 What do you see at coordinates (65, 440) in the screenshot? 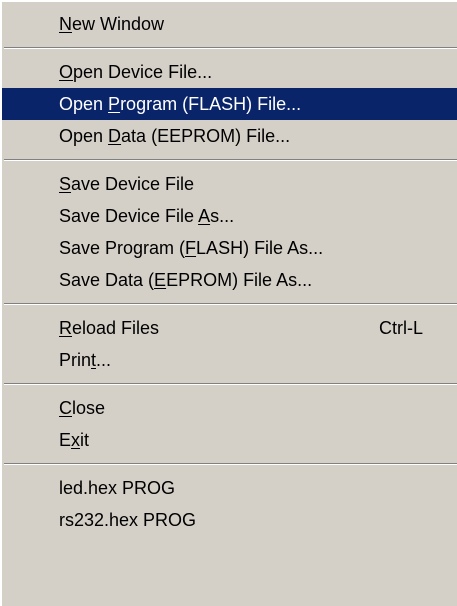
I see `menu-item-label: E` at bounding box center [65, 440].